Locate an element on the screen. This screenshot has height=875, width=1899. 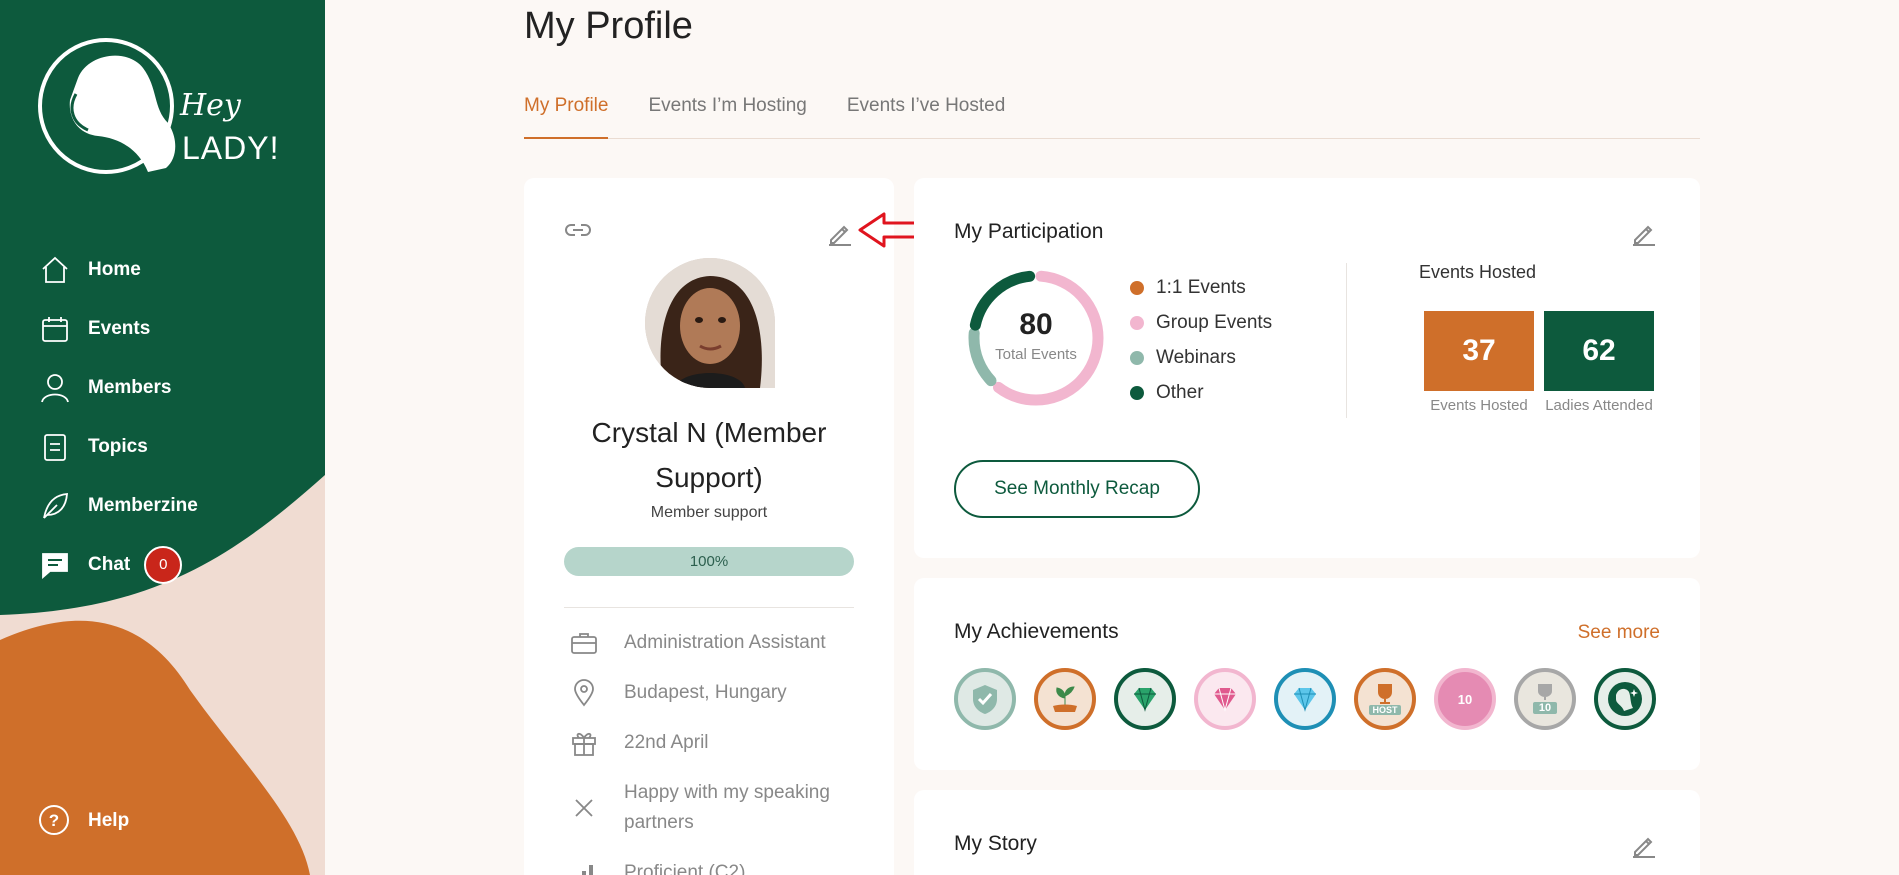
lady-sparkle-icon is located at coordinates (1625, 699).